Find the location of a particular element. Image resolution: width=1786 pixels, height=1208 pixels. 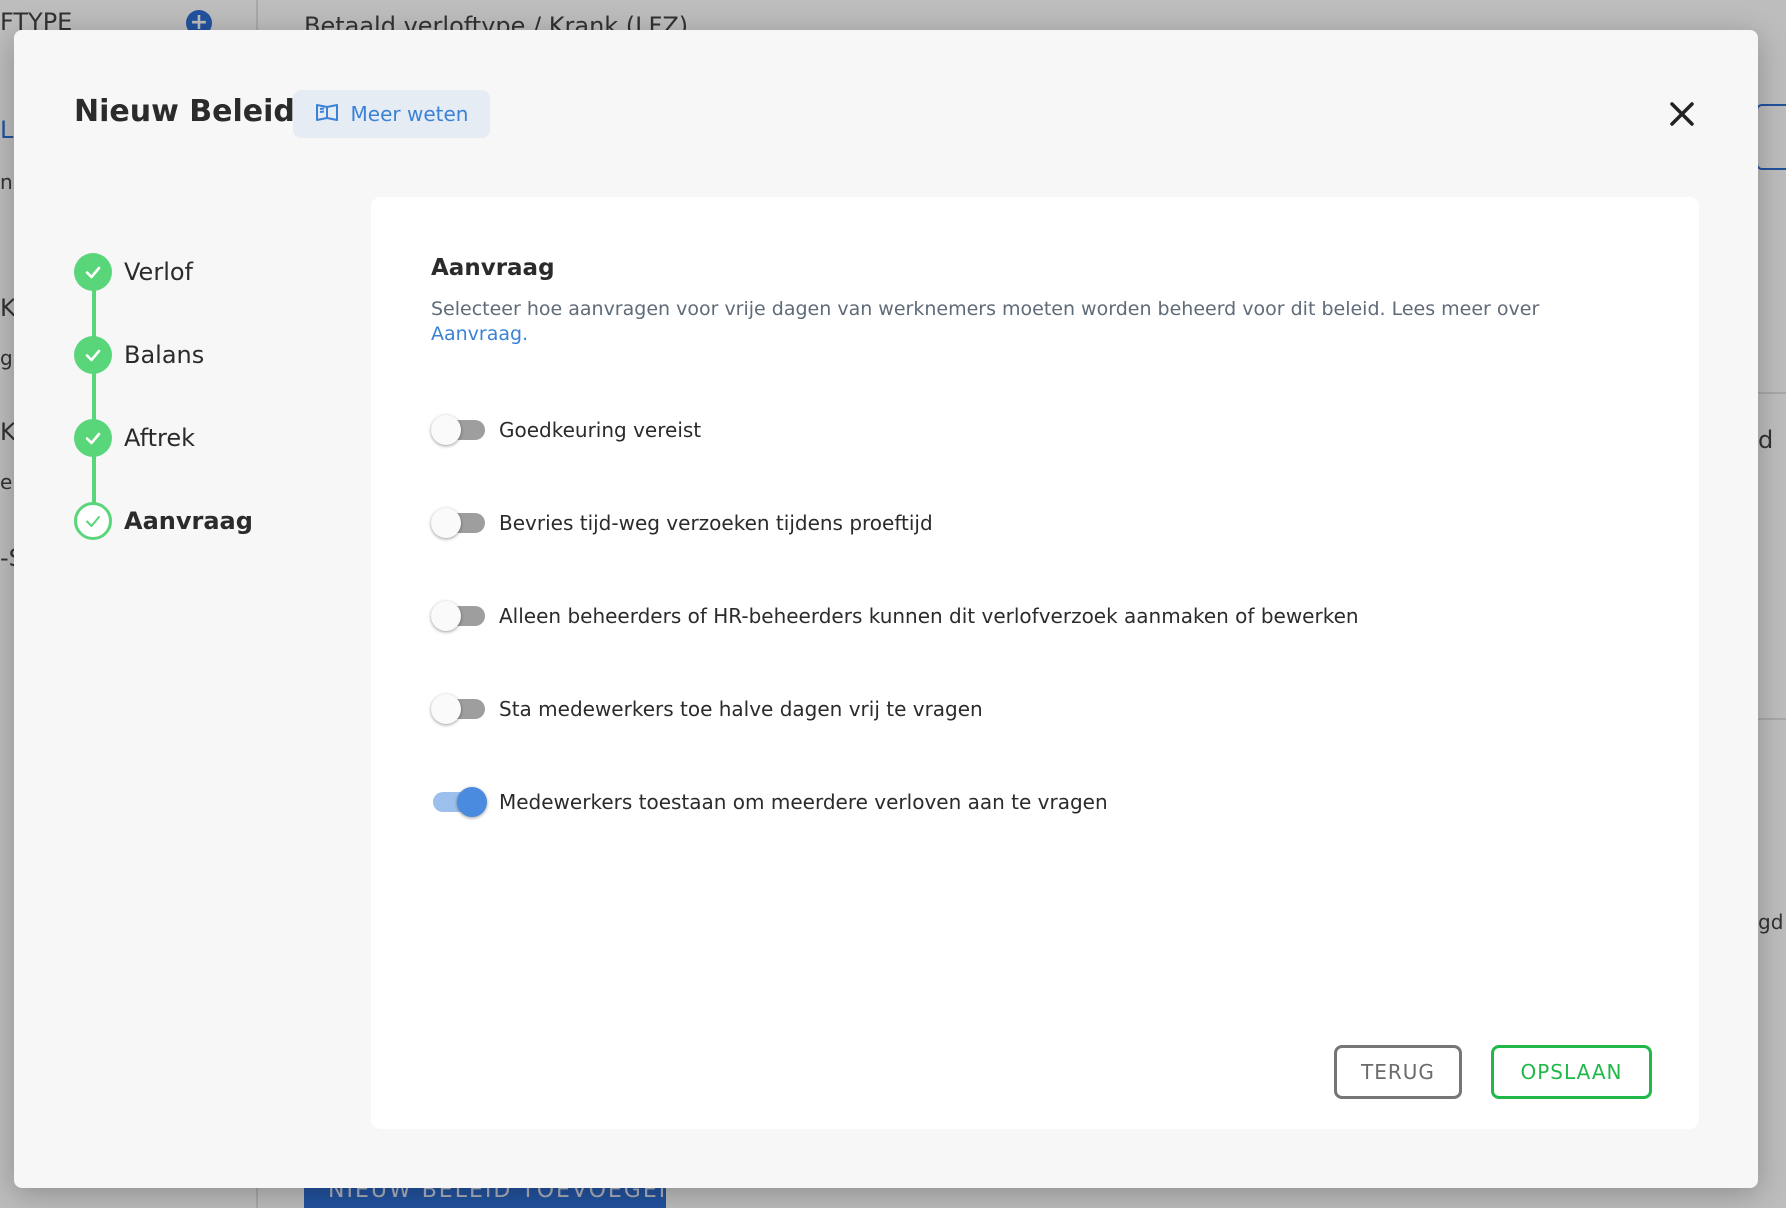

back-button: TERUG is located at coordinates (1398, 1072).